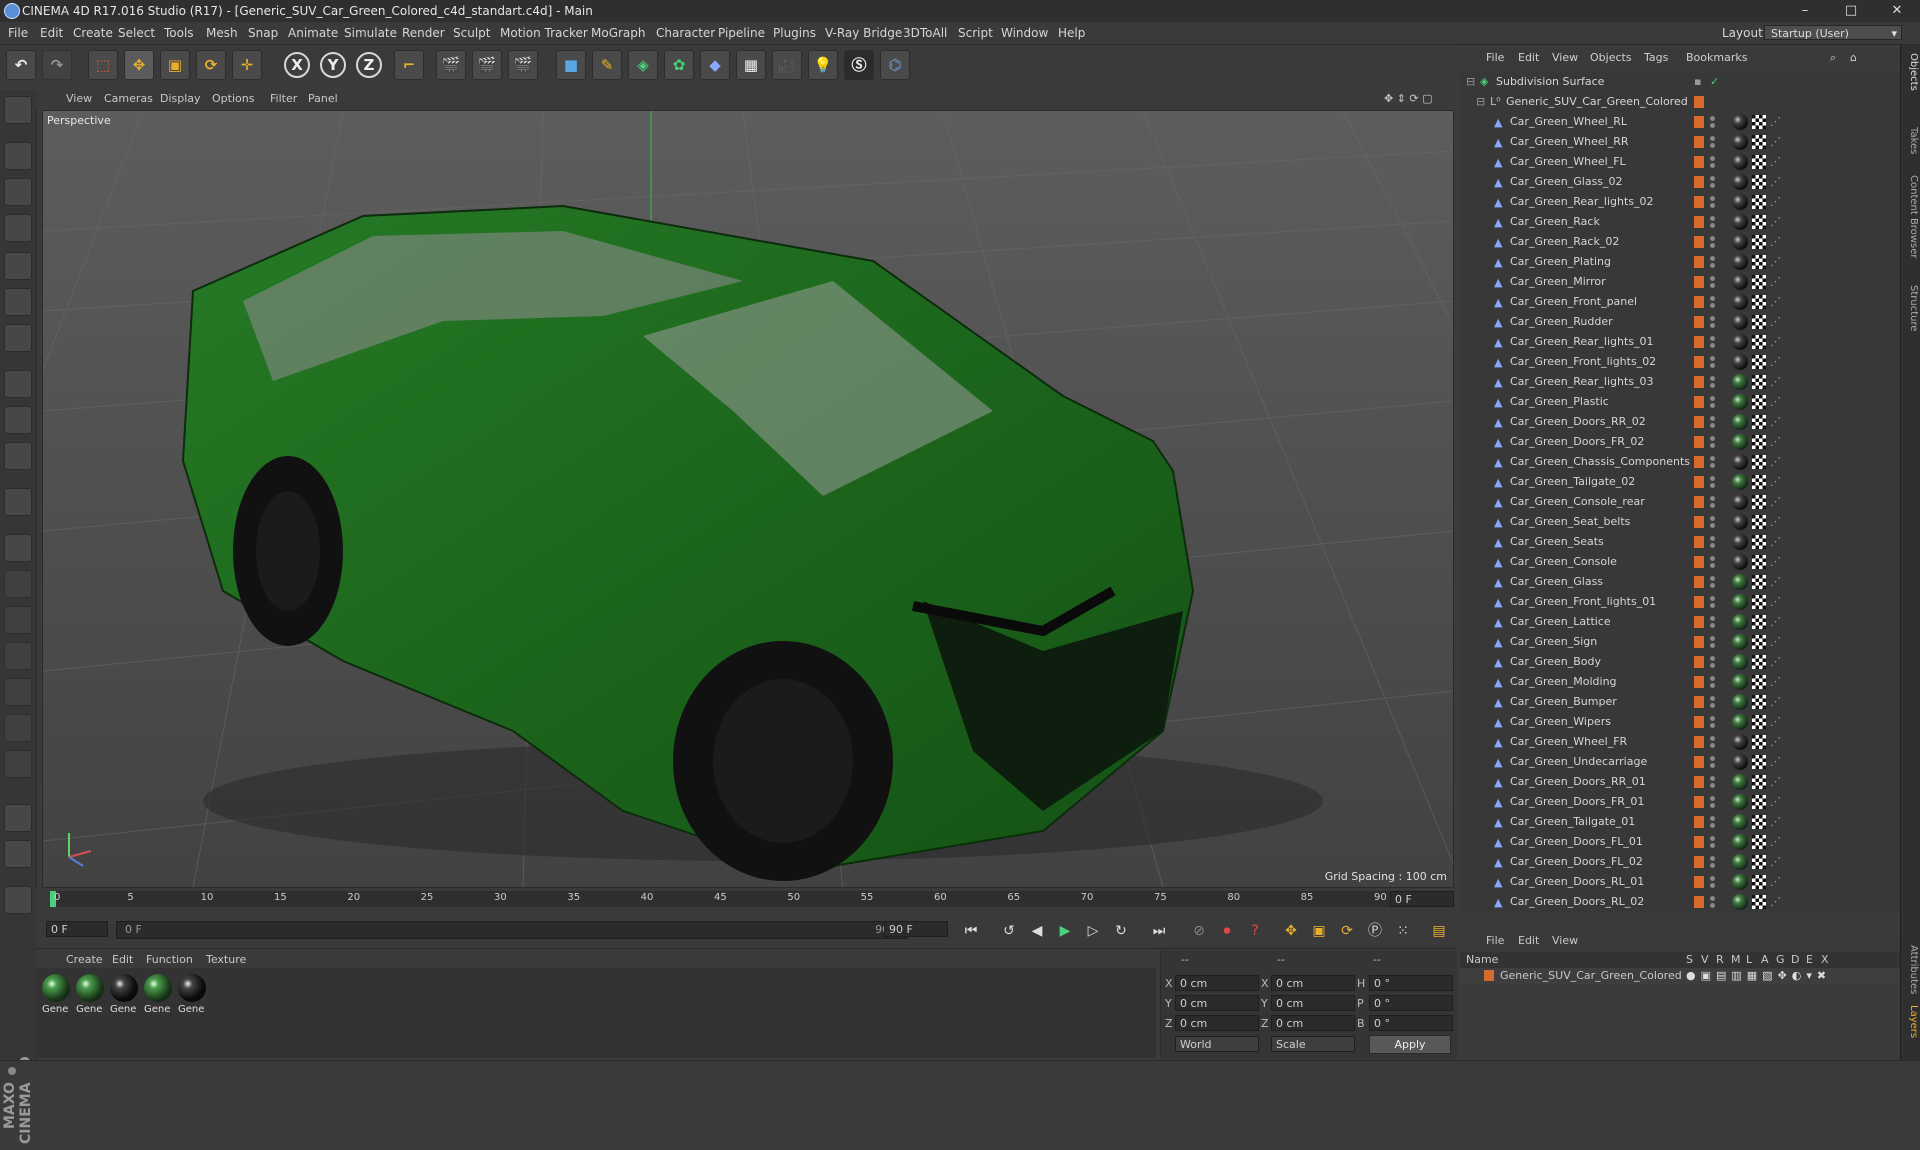 This screenshot has height=1150, width=1920. What do you see at coordinates (1680, 902) in the screenshot?
I see `object-row: ▲ Car_Green_Doors_RL_02 ⋰` at bounding box center [1680, 902].